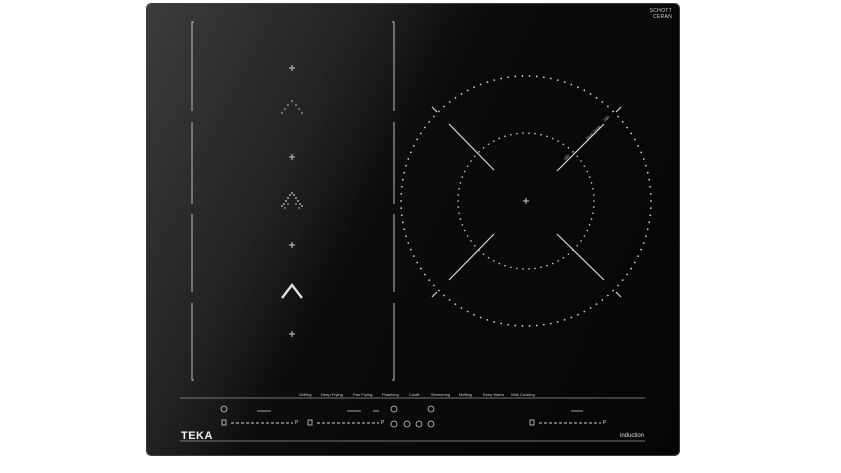  What do you see at coordinates (431, 409) in the screenshot?
I see `lock-icon` at bounding box center [431, 409].